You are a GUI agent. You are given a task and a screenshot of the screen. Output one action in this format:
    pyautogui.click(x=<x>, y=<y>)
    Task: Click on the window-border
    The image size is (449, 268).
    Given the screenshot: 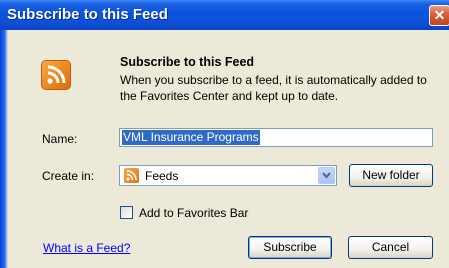 What is the action you would take?
    pyautogui.click(x=4, y=149)
    